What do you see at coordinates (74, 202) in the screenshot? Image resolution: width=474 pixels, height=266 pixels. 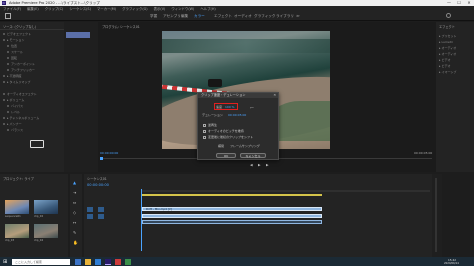 I see `ripple-edit-icon: ⇔` at bounding box center [74, 202].